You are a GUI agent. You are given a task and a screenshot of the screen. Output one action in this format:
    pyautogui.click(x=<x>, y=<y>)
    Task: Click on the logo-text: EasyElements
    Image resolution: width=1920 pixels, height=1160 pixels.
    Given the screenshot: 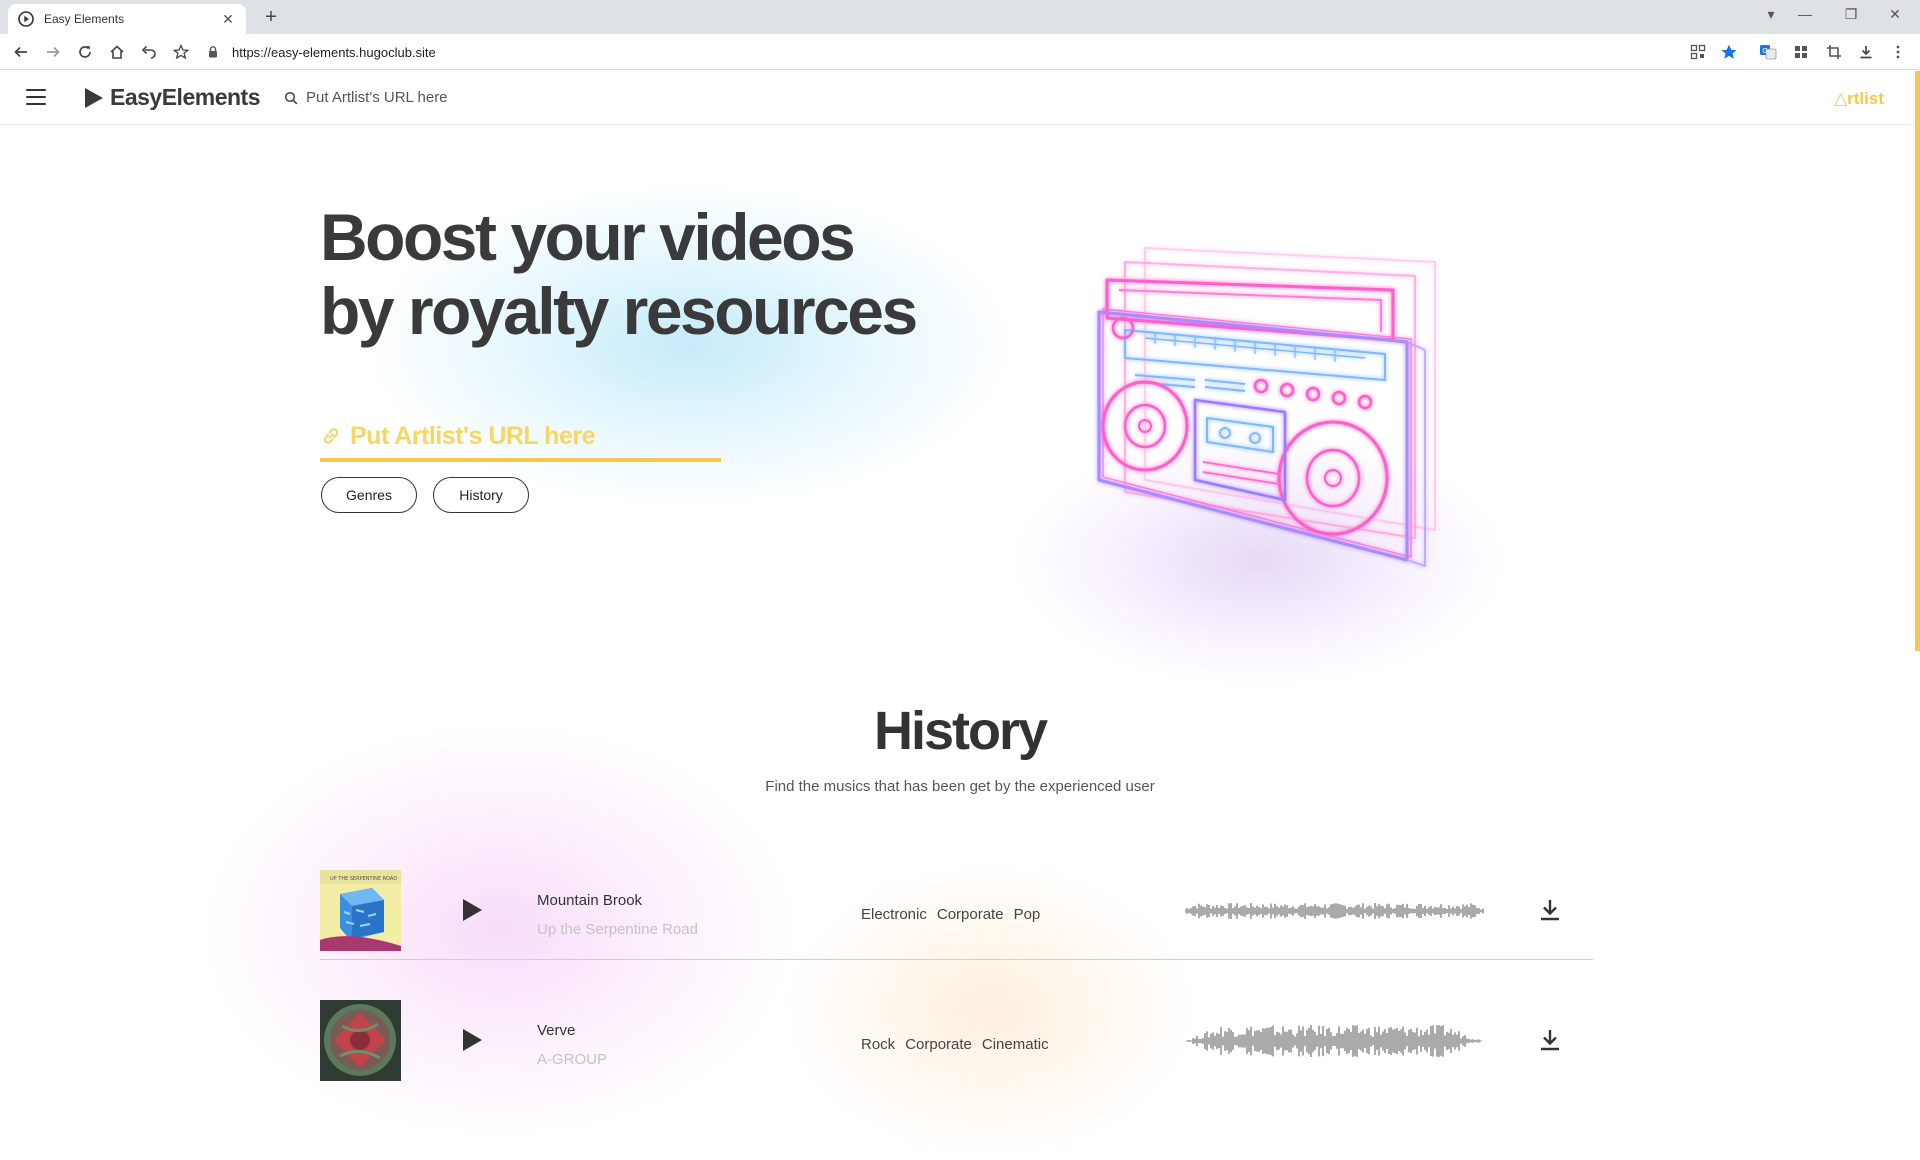 What is the action you would take?
    pyautogui.click(x=185, y=97)
    